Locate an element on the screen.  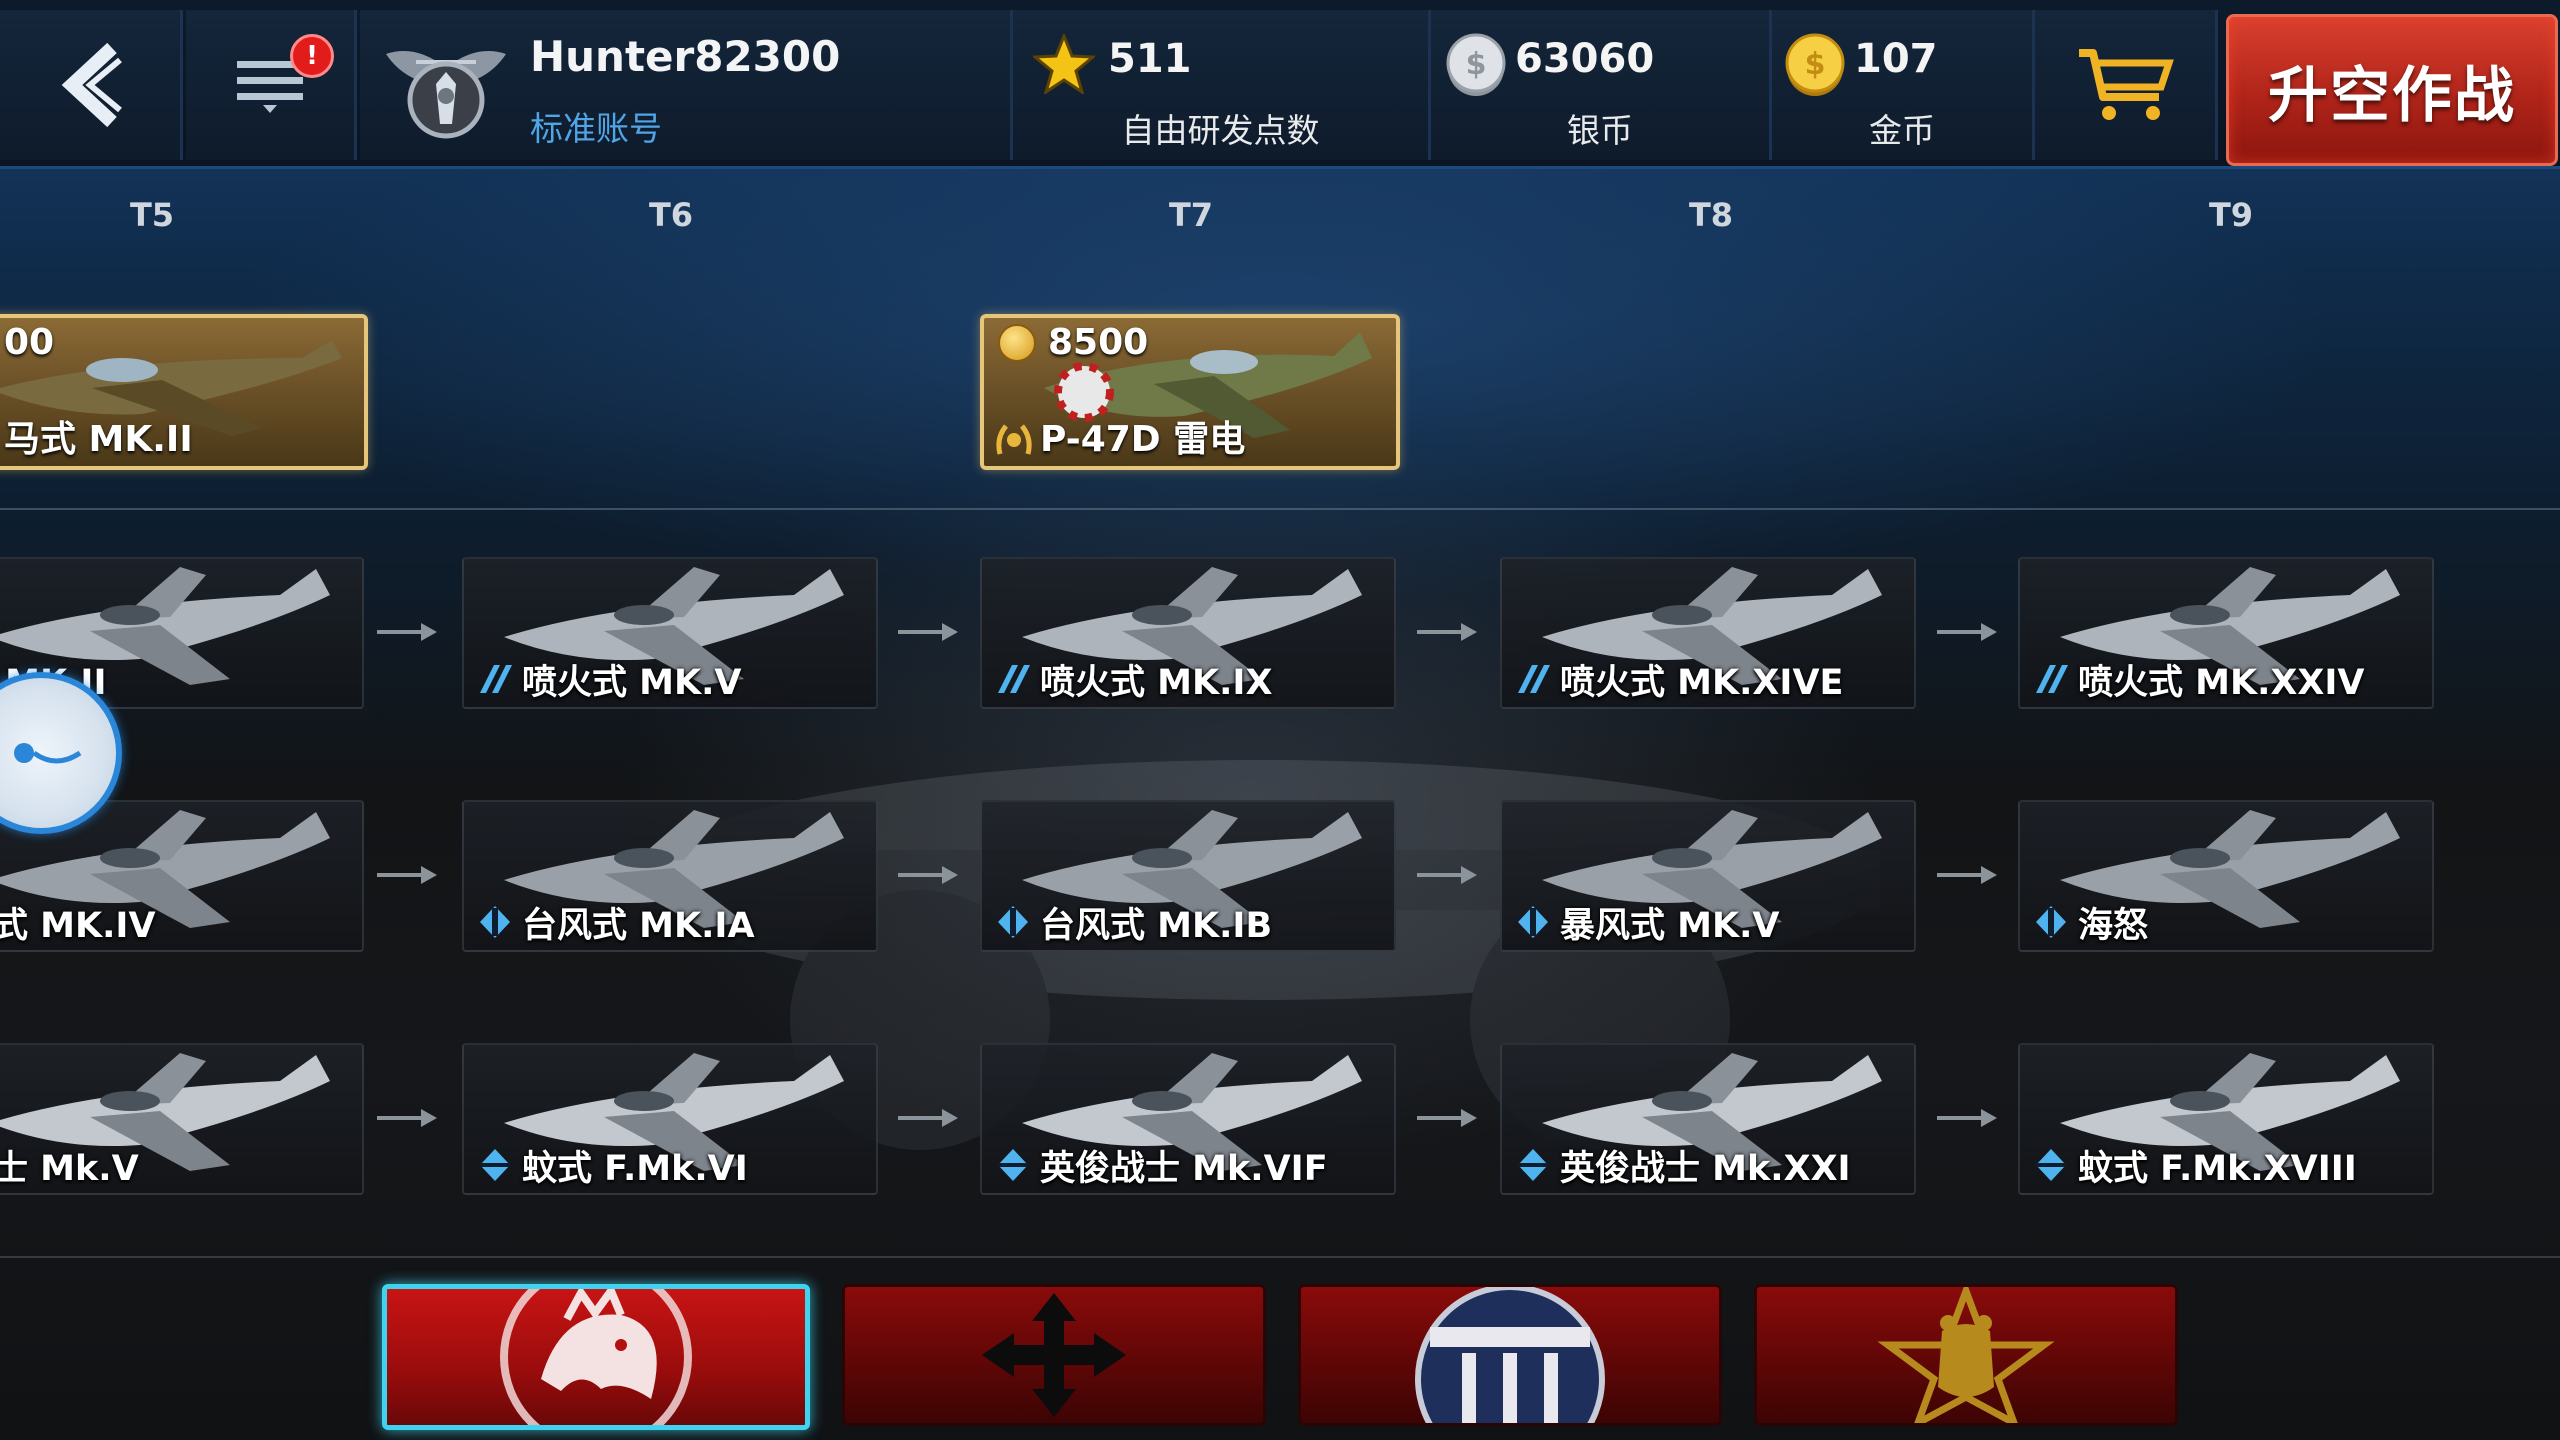
tech-tree-node: 喷火式 MK.XXIV is located at coordinates (2226, 633).